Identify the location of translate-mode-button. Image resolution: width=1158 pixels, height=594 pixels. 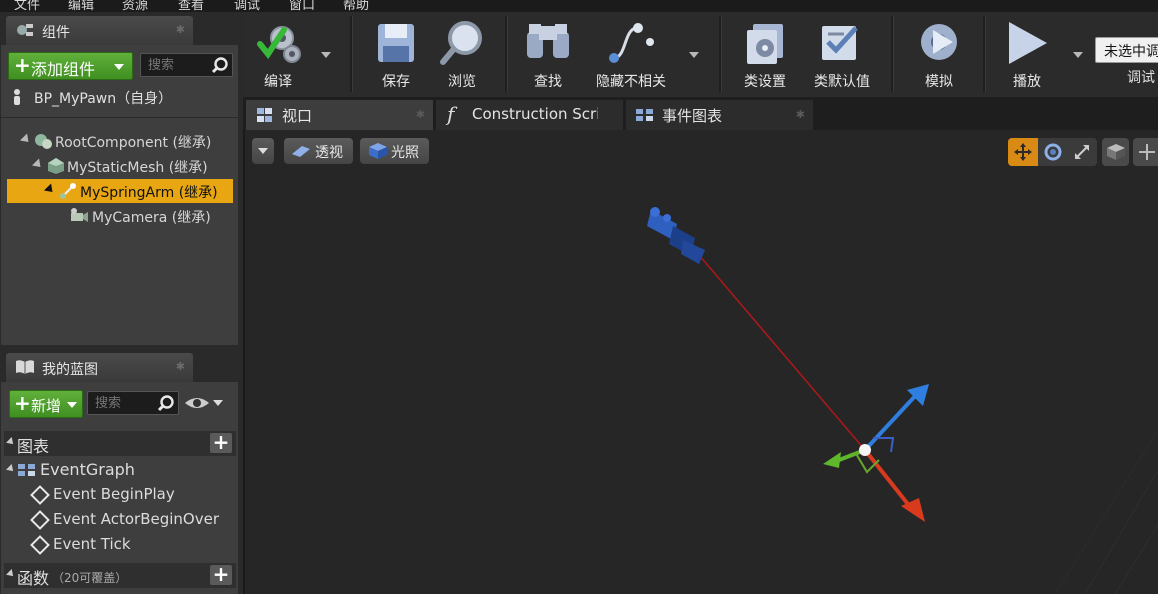
(1023, 152).